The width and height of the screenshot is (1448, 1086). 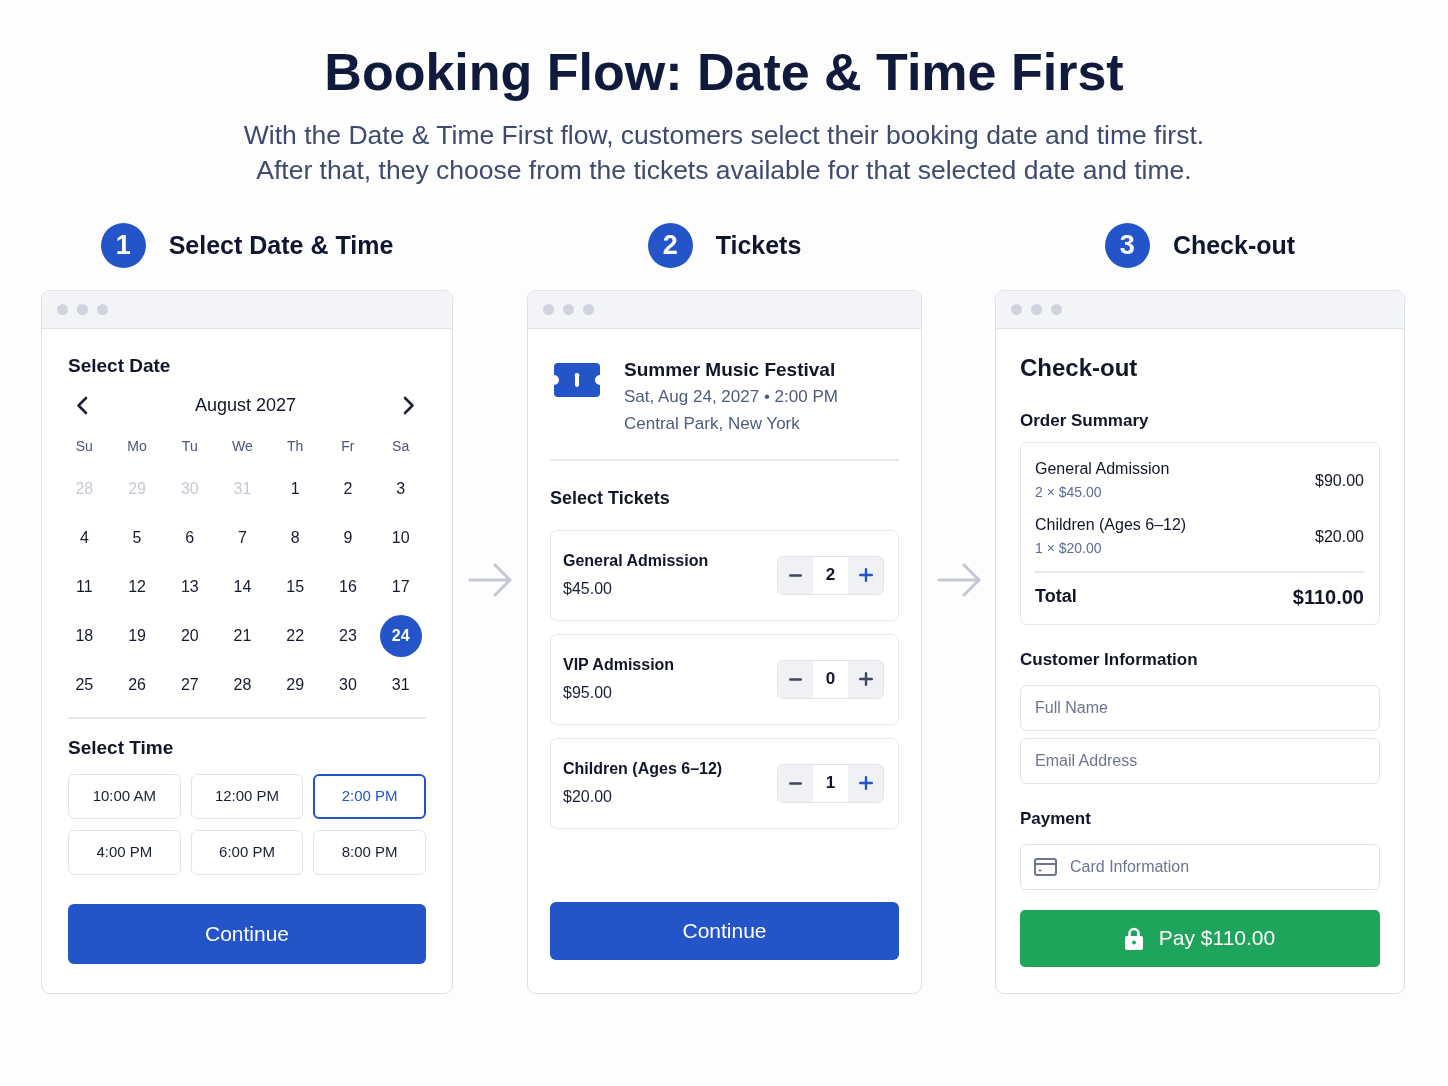 What do you see at coordinates (1069, 548) in the screenshot?
I see `item-detail: 1 × $20.00` at bounding box center [1069, 548].